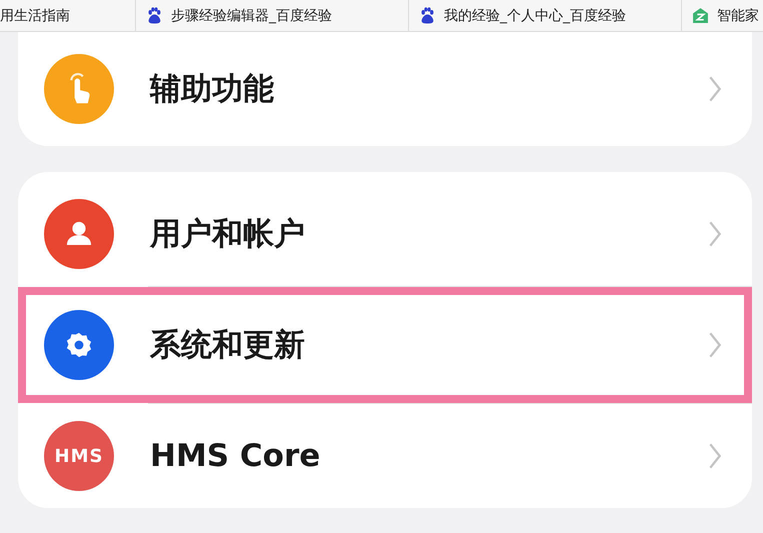  What do you see at coordinates (212, 89) in the screenshot?
I see `row-label: 辅助功能` at bounding box center [212, 89].